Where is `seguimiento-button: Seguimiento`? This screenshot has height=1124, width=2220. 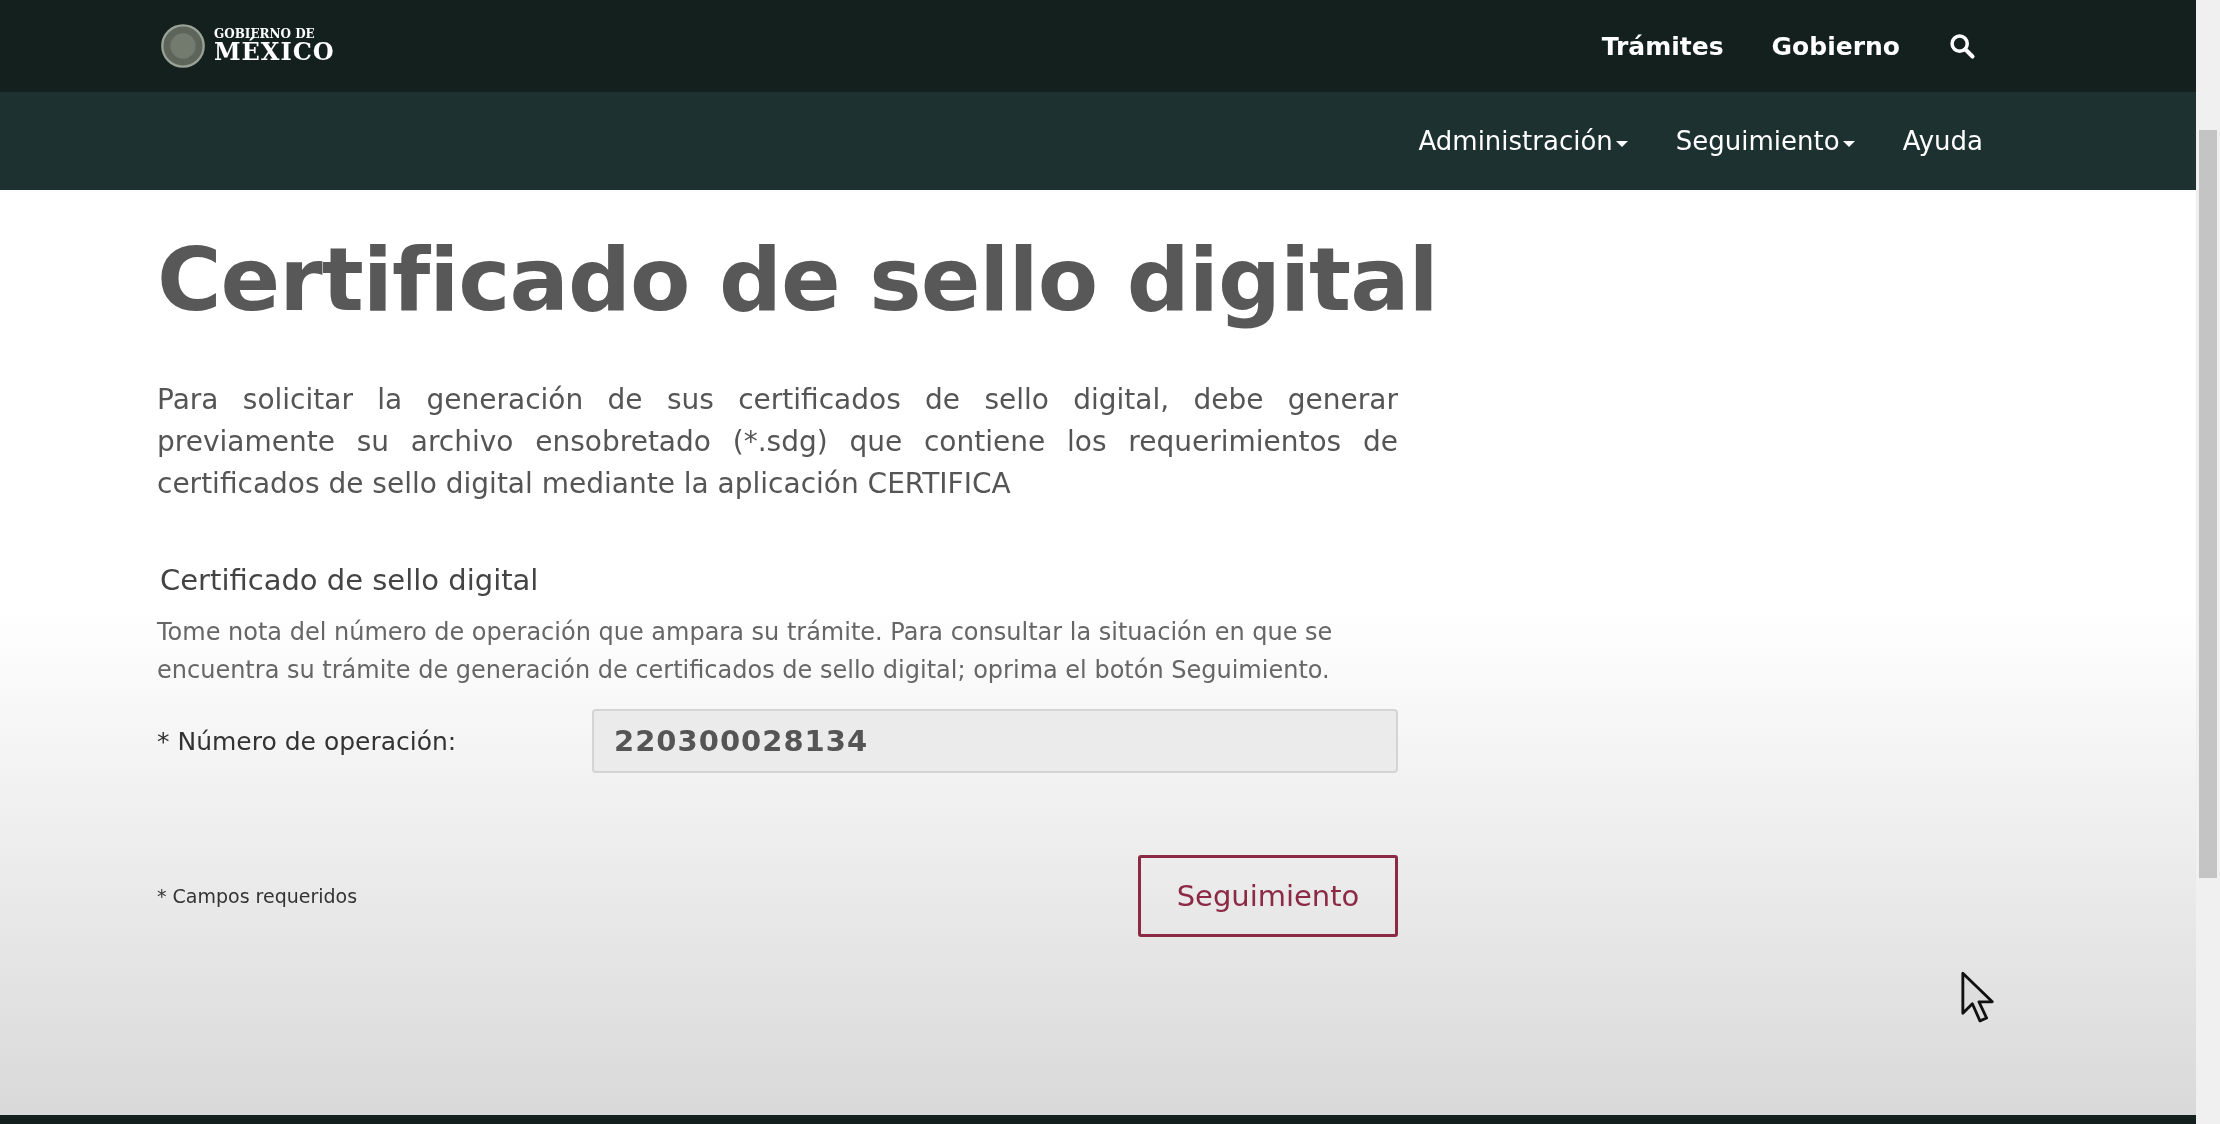
seguimiento-button: Seguimiento is located at coordinates (1268, 896).